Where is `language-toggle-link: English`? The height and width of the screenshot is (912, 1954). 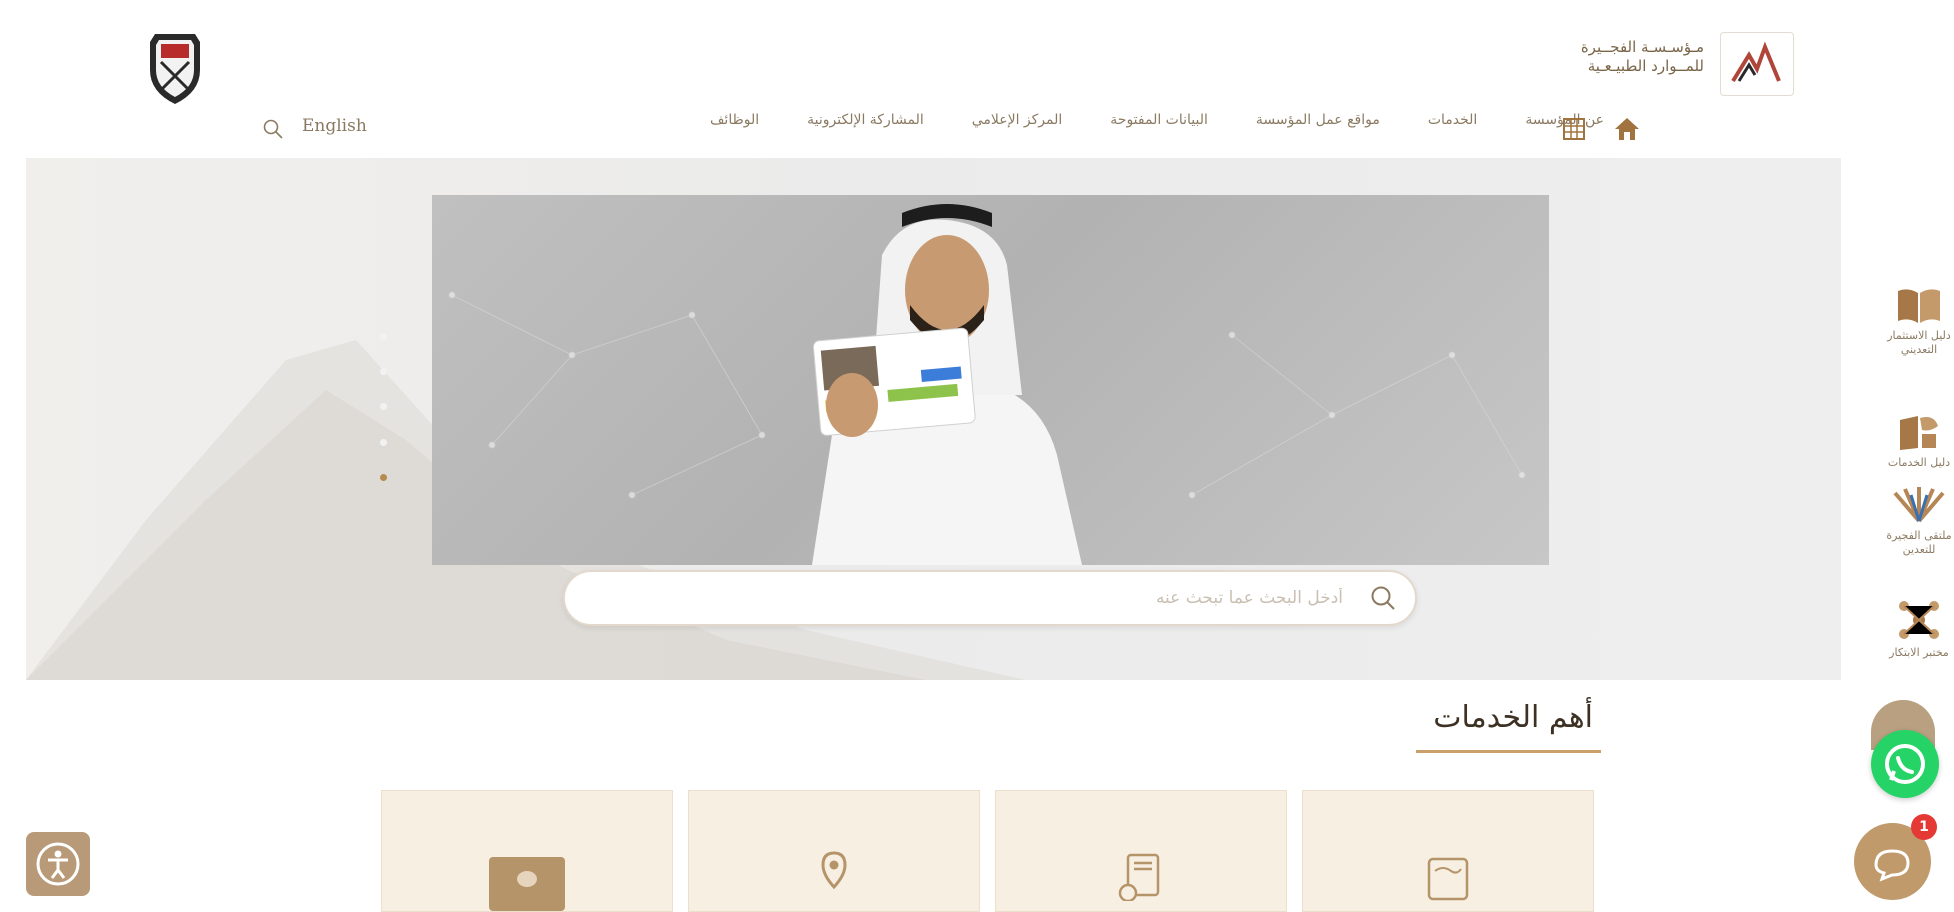 language-toggle-link: English is located at coordinates (334, 126).